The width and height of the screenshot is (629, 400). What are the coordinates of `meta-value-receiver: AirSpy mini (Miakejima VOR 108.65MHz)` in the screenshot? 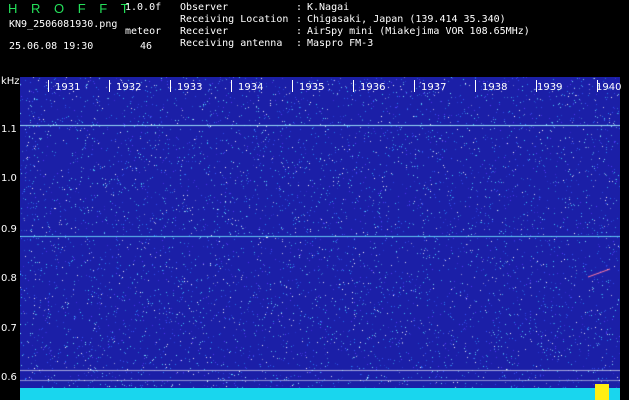 It's located at (418, 31).